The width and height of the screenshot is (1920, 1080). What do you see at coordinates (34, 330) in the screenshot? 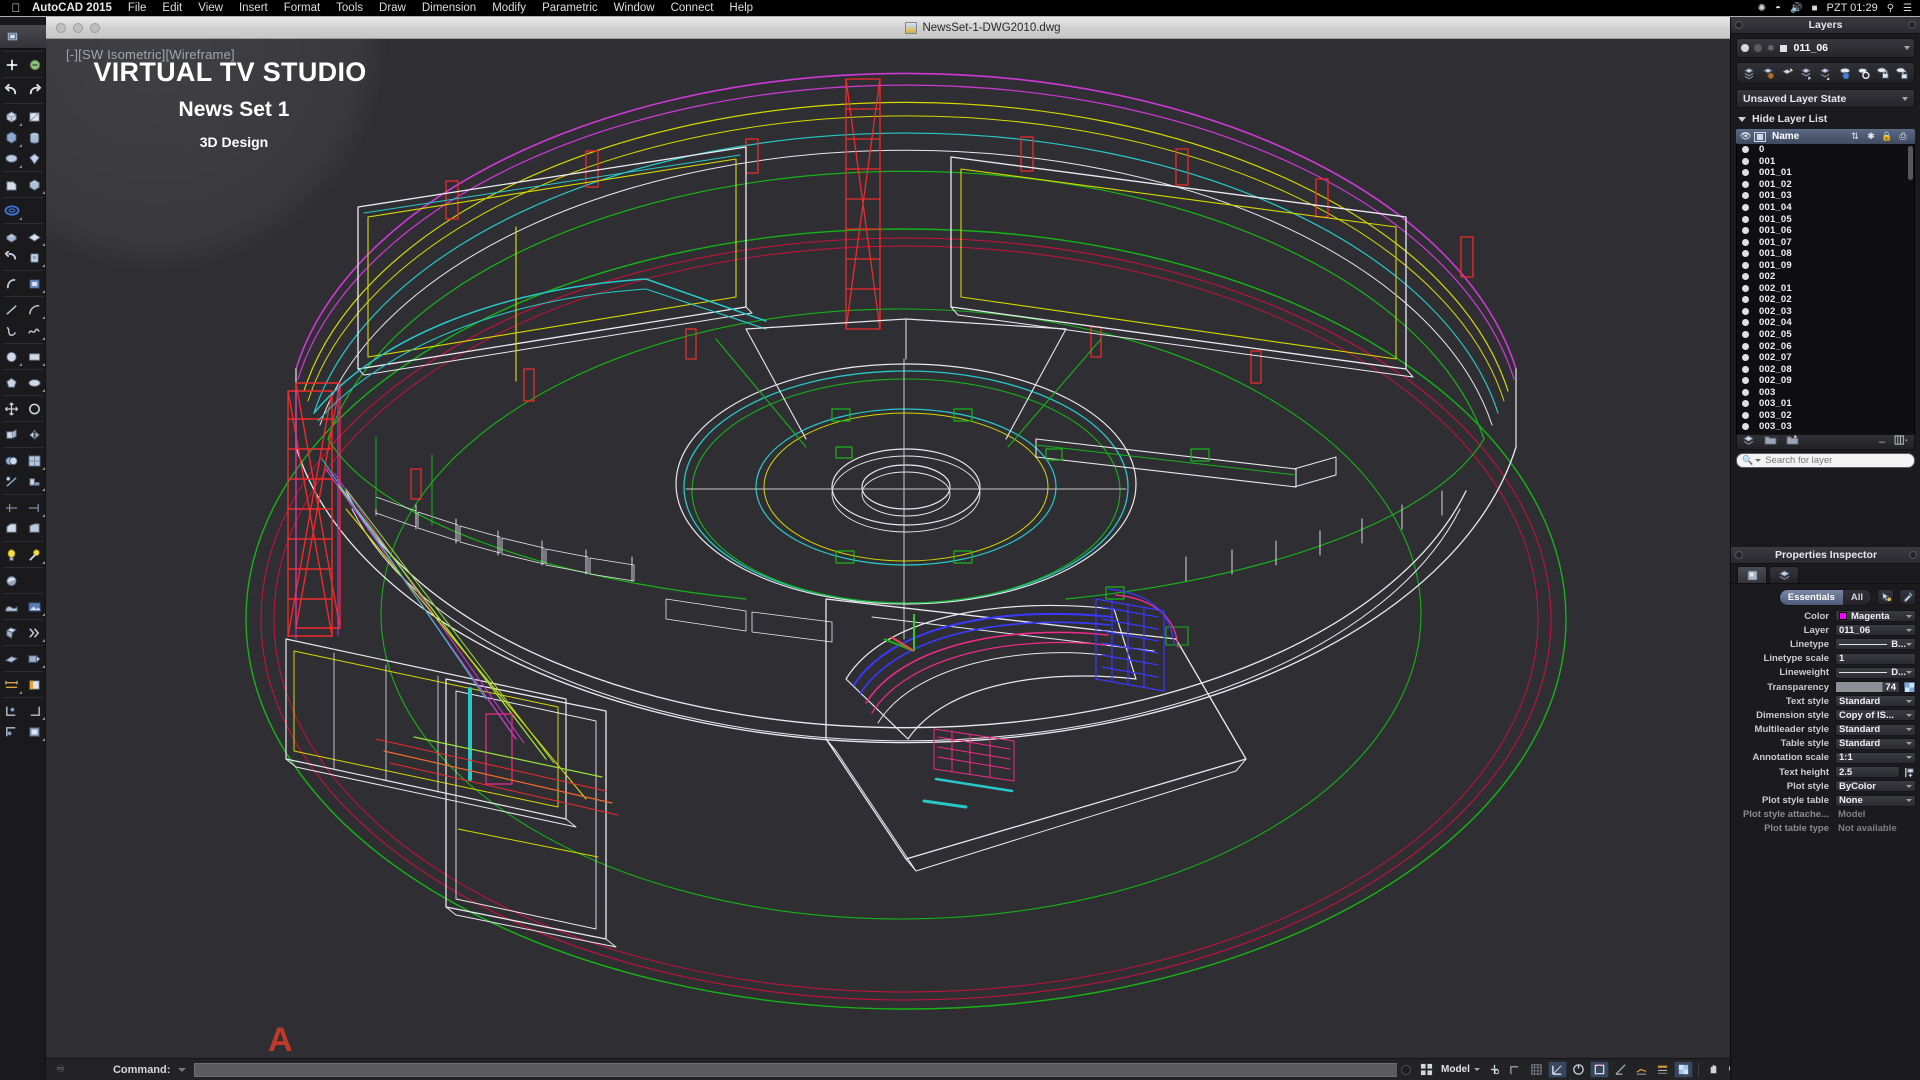
I see `polyline-icon` at bounding box center [34, 330].